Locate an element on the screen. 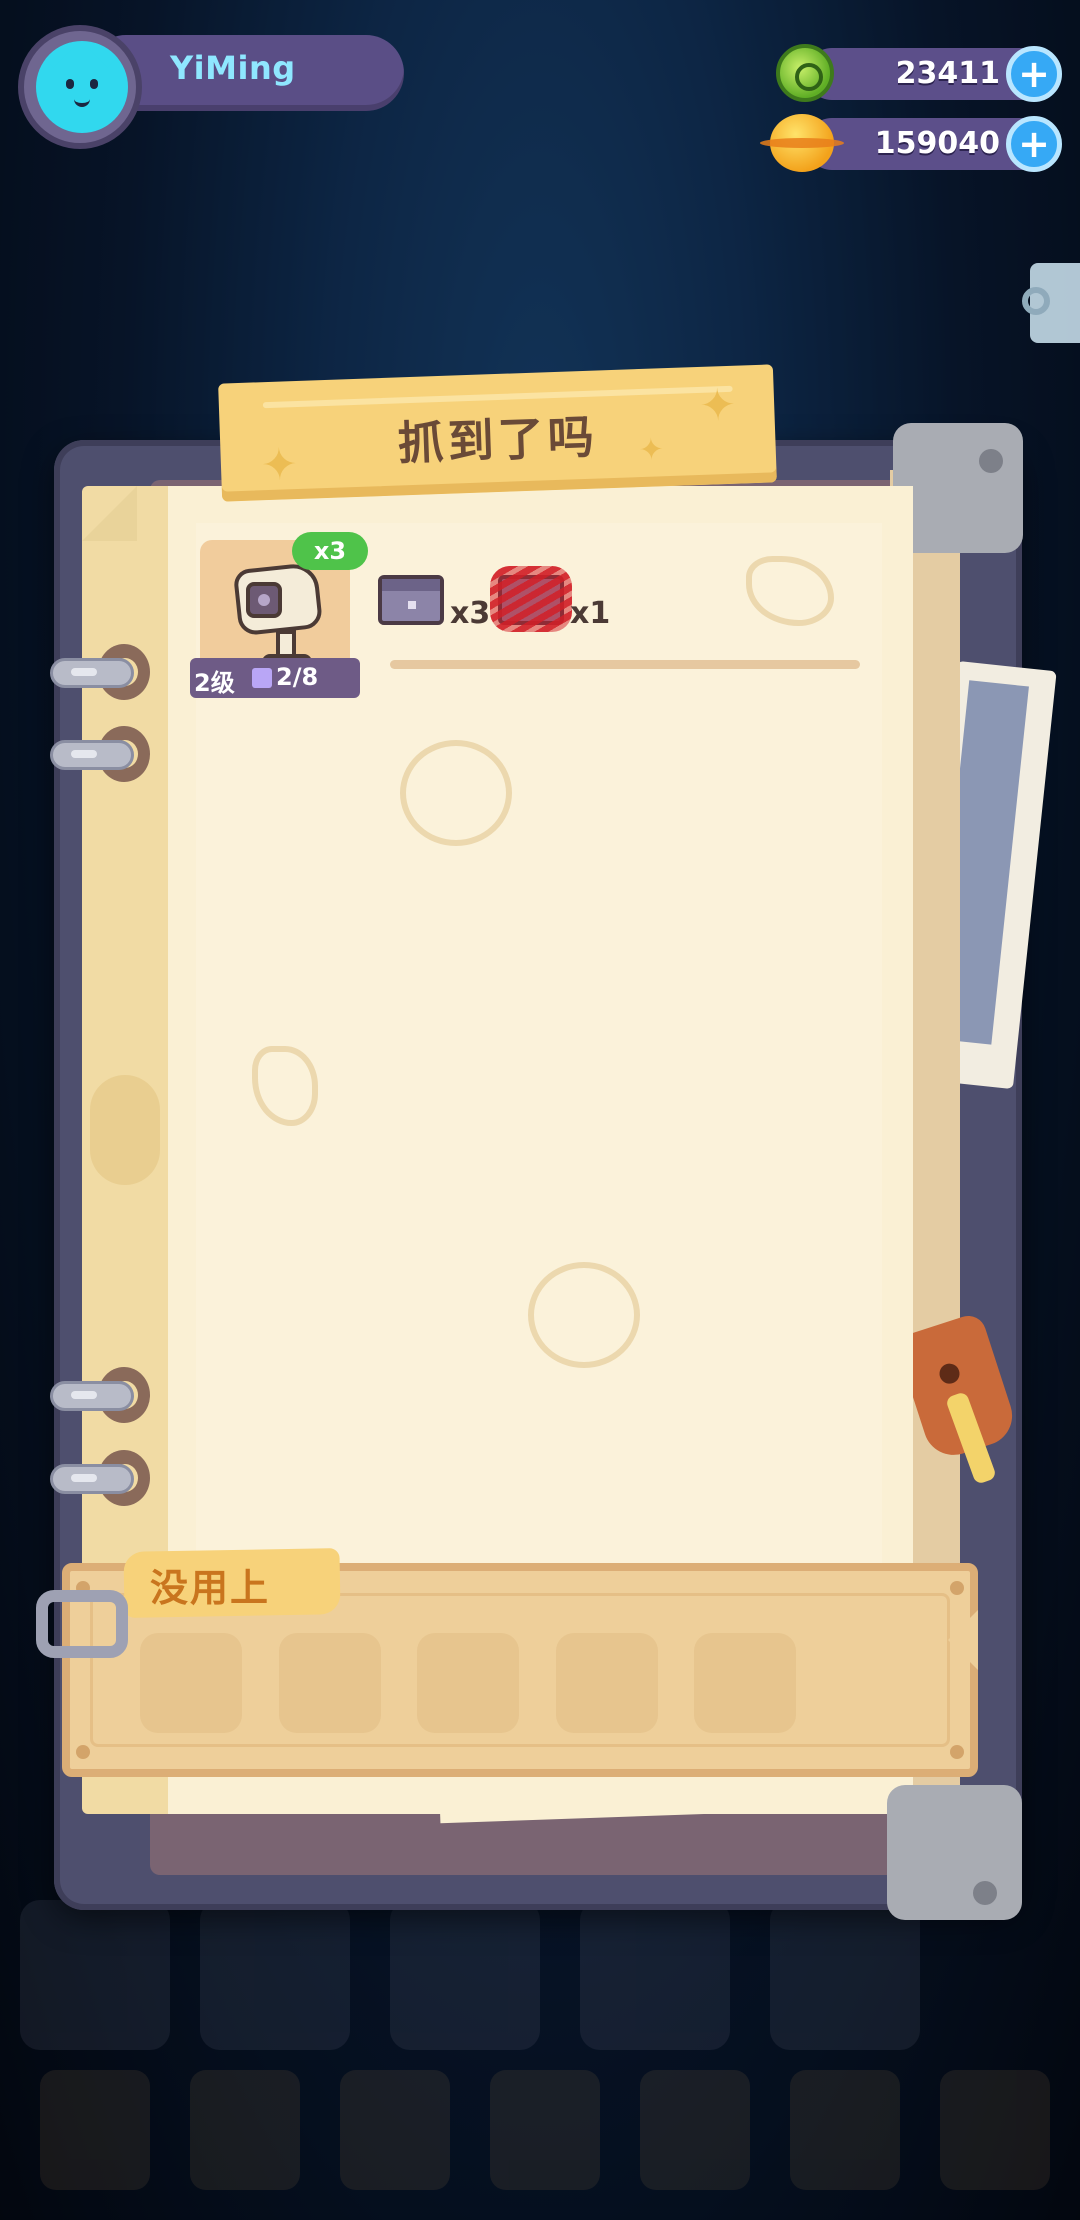  panel-notch is located at coordinates (963, 1640).